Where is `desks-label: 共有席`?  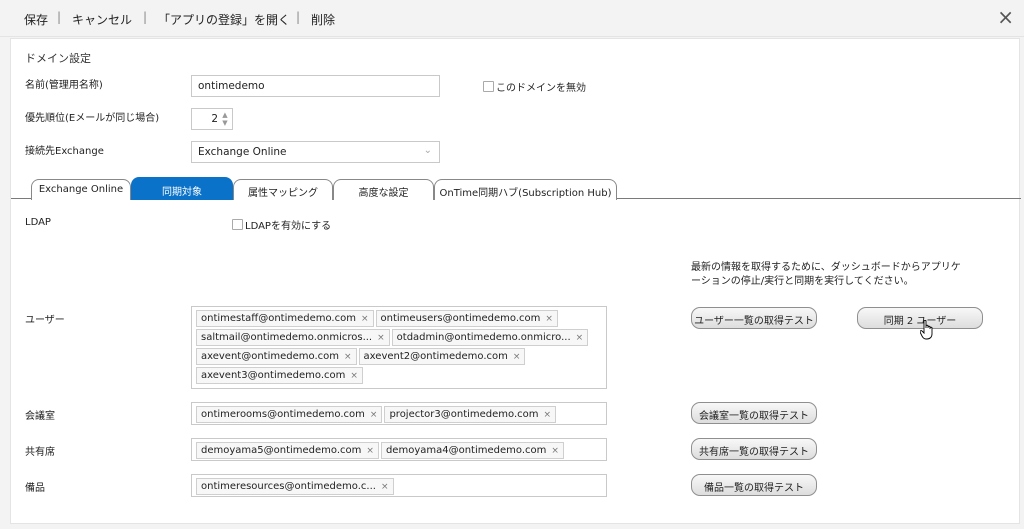 desks-label: 共有席 is located at coordinates (40, 452).